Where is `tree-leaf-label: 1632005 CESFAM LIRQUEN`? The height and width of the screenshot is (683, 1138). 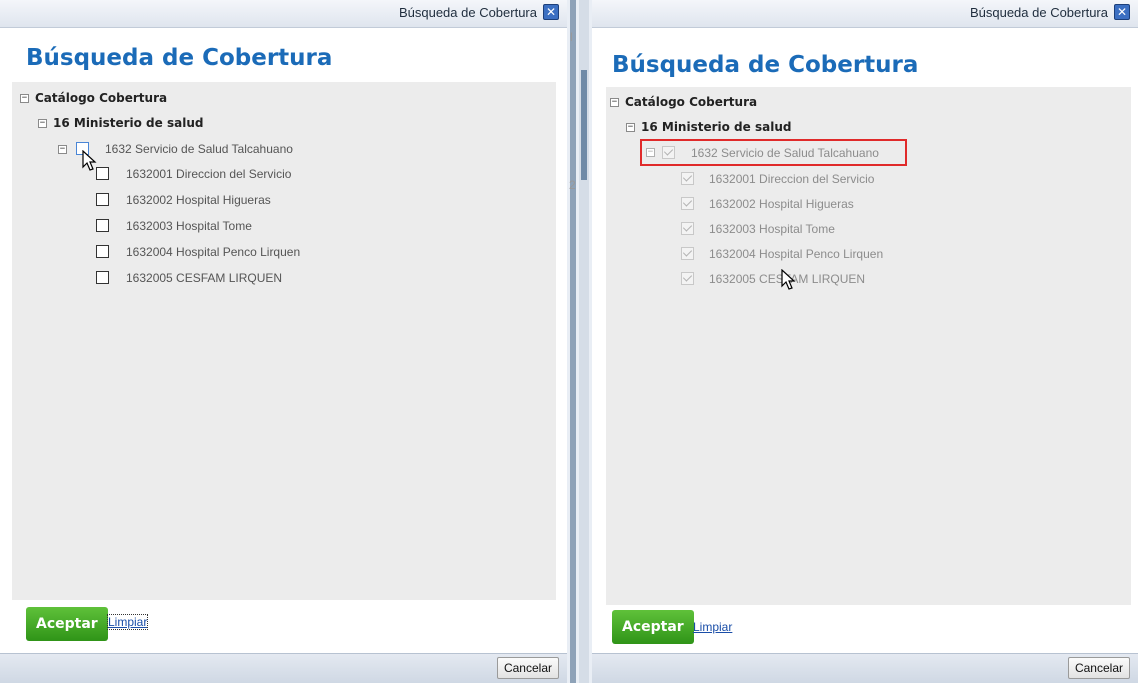 tree-leaf-label: 1632005 CESFAM LIRQUEN is located at coordinates (204, 278).